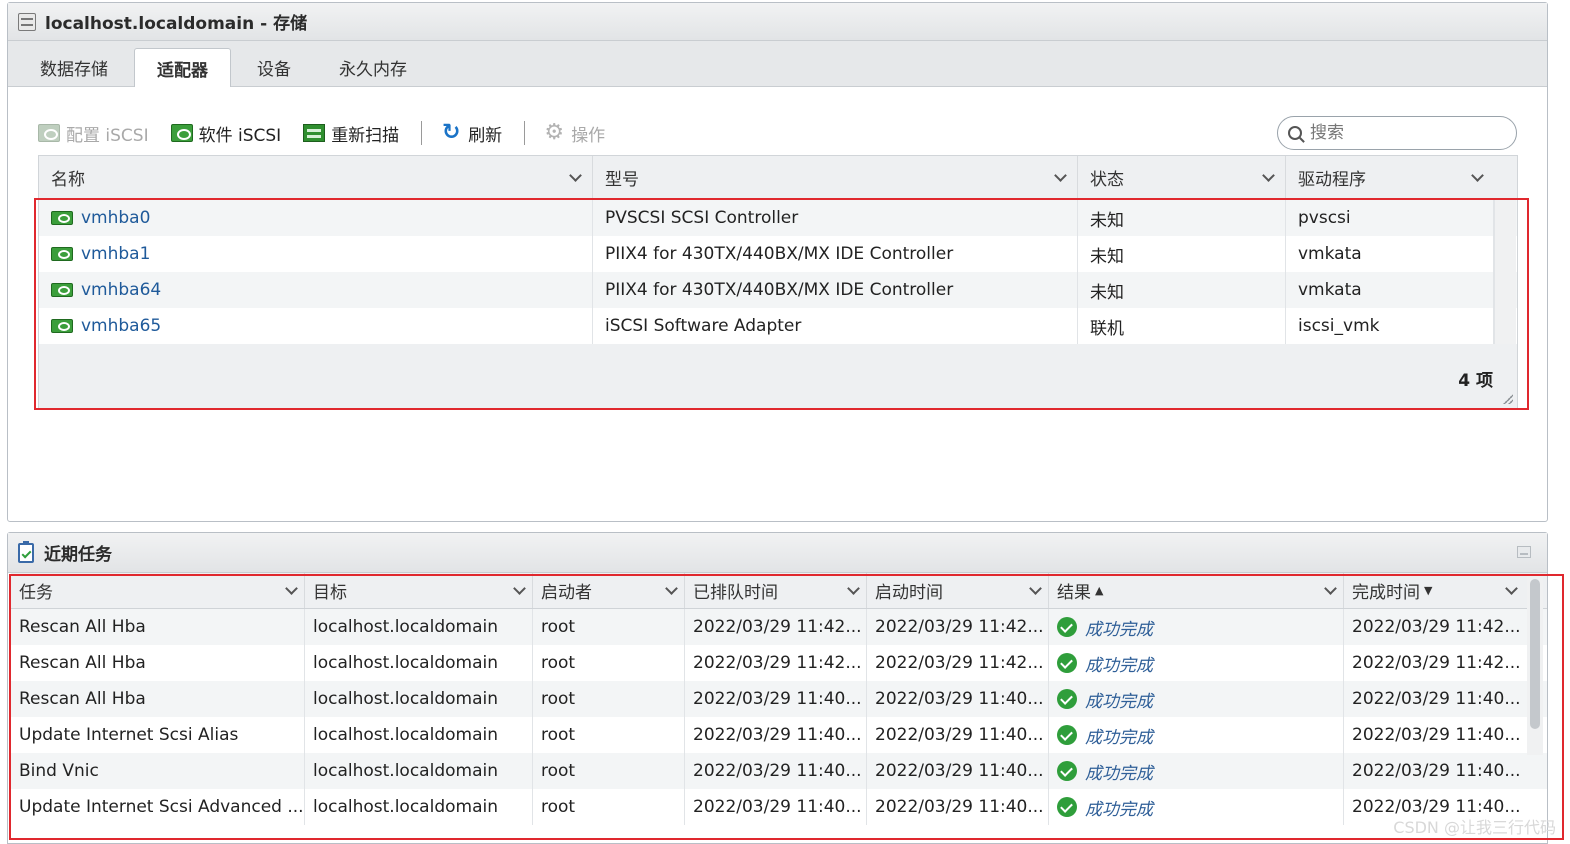 The image size is (1570, 844). I want to click on tab-datastores: 数据存储, so click(74, 67).